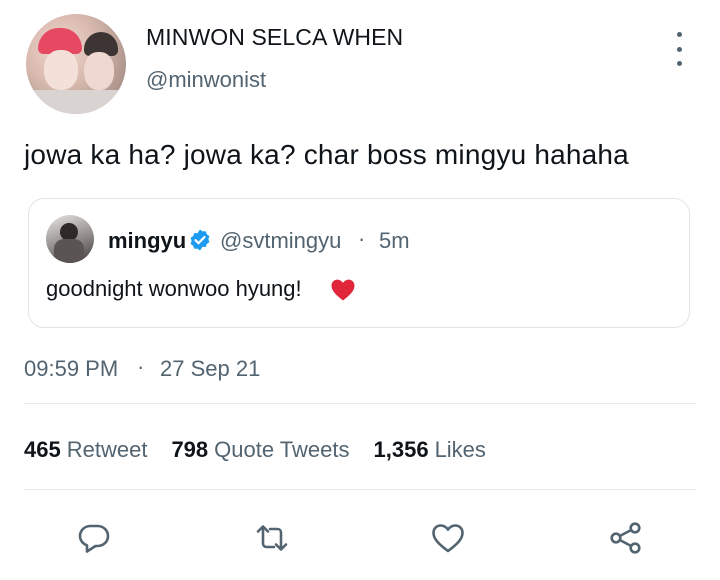  Describe the element at coordinates (460, 449) in the screenshot. I see `likes-label: Likes` at that location.